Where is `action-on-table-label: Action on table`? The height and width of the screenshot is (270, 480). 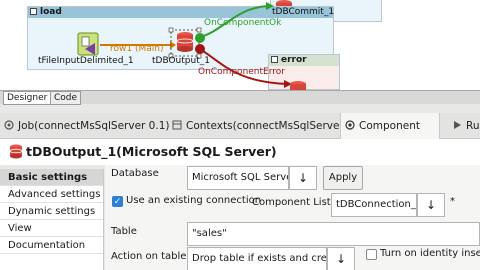
action-on-table-label: Action on table is located at coordinates (149, 256).